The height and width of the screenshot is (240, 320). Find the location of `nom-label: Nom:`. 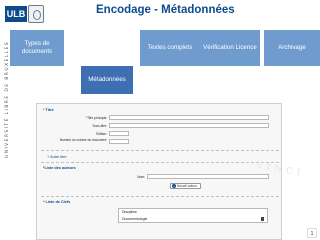

nom-label: Nom: is located at coordinates (141, 177).